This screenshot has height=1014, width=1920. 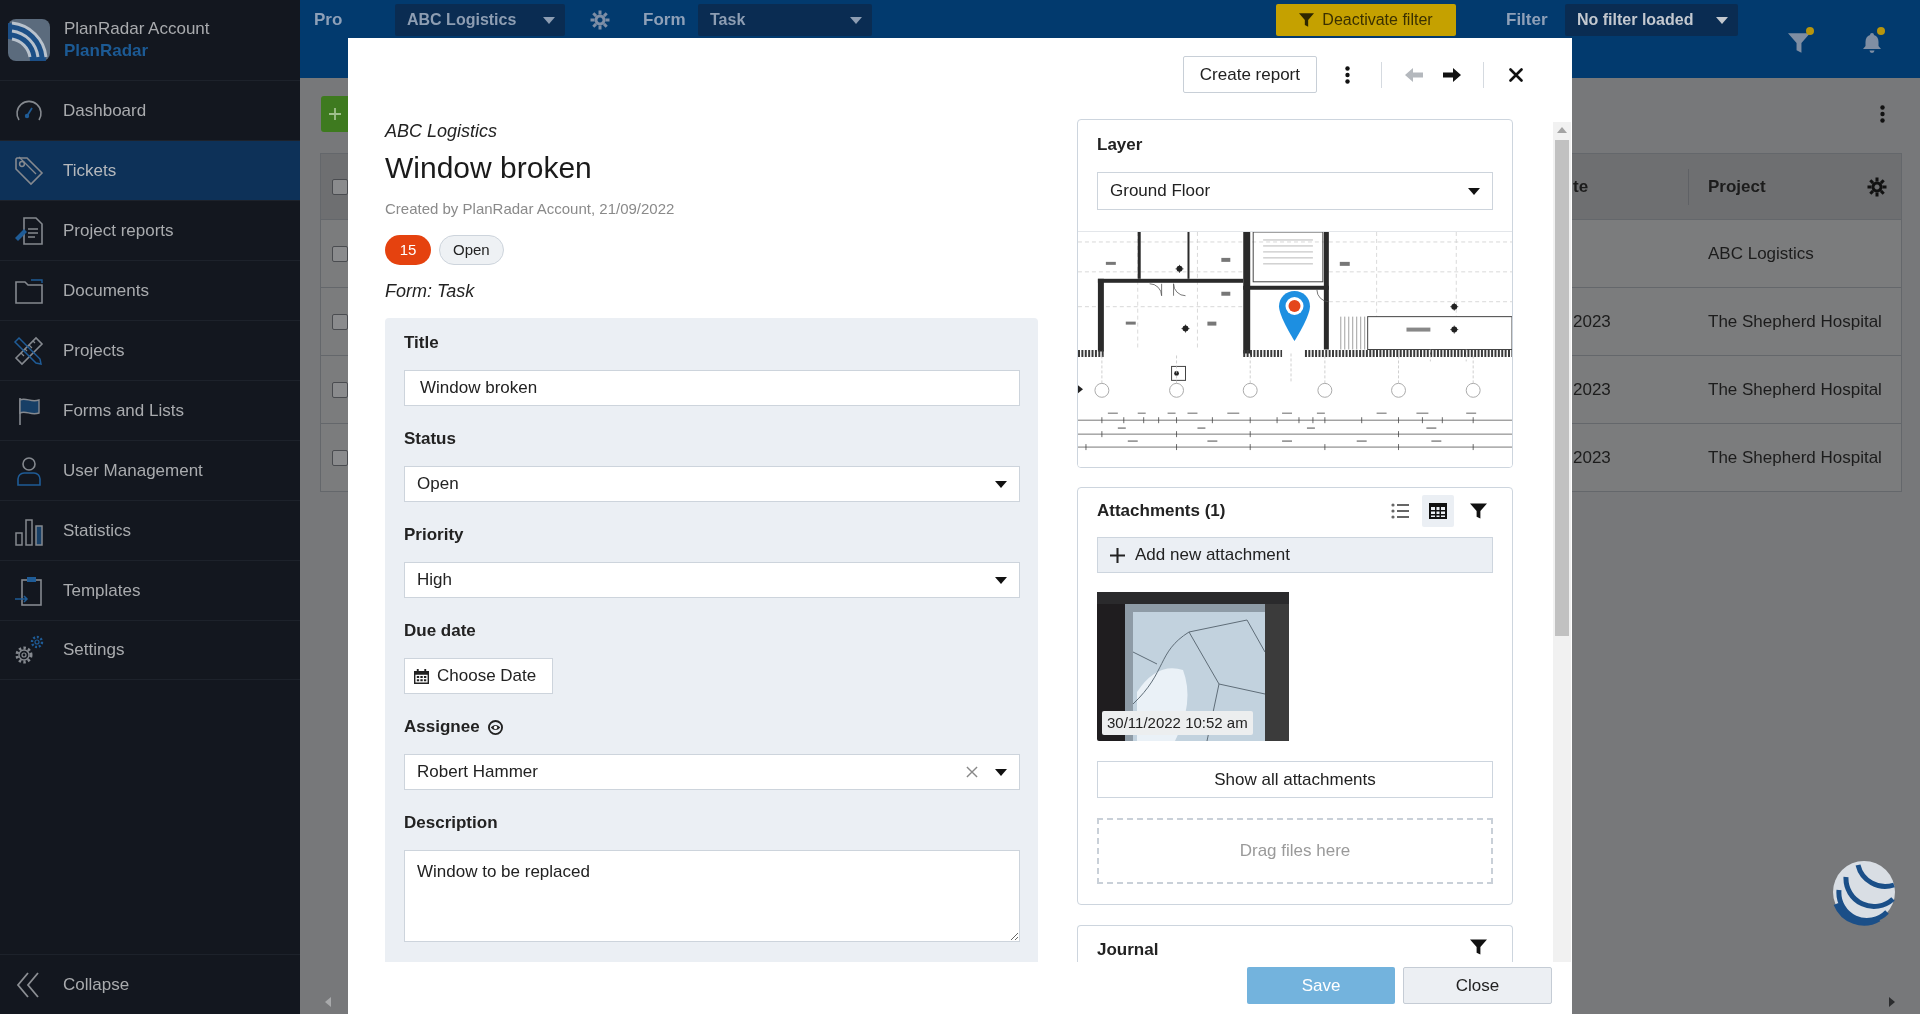 What do you see at coordinates (478, 676) in the screenshot?
I see `date-button: Choose Date` at bounding box center [478, 676].